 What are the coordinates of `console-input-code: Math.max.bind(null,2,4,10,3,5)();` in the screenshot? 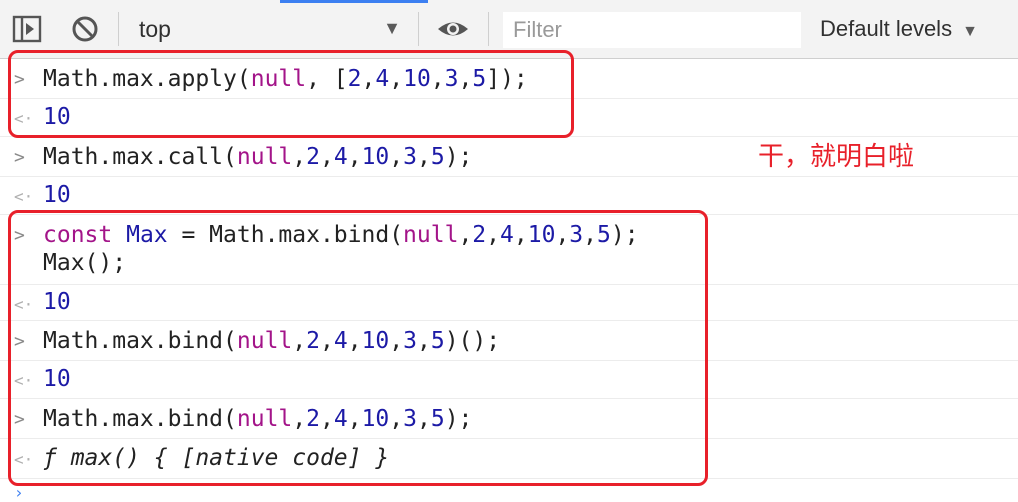 It's located at (272, 341).